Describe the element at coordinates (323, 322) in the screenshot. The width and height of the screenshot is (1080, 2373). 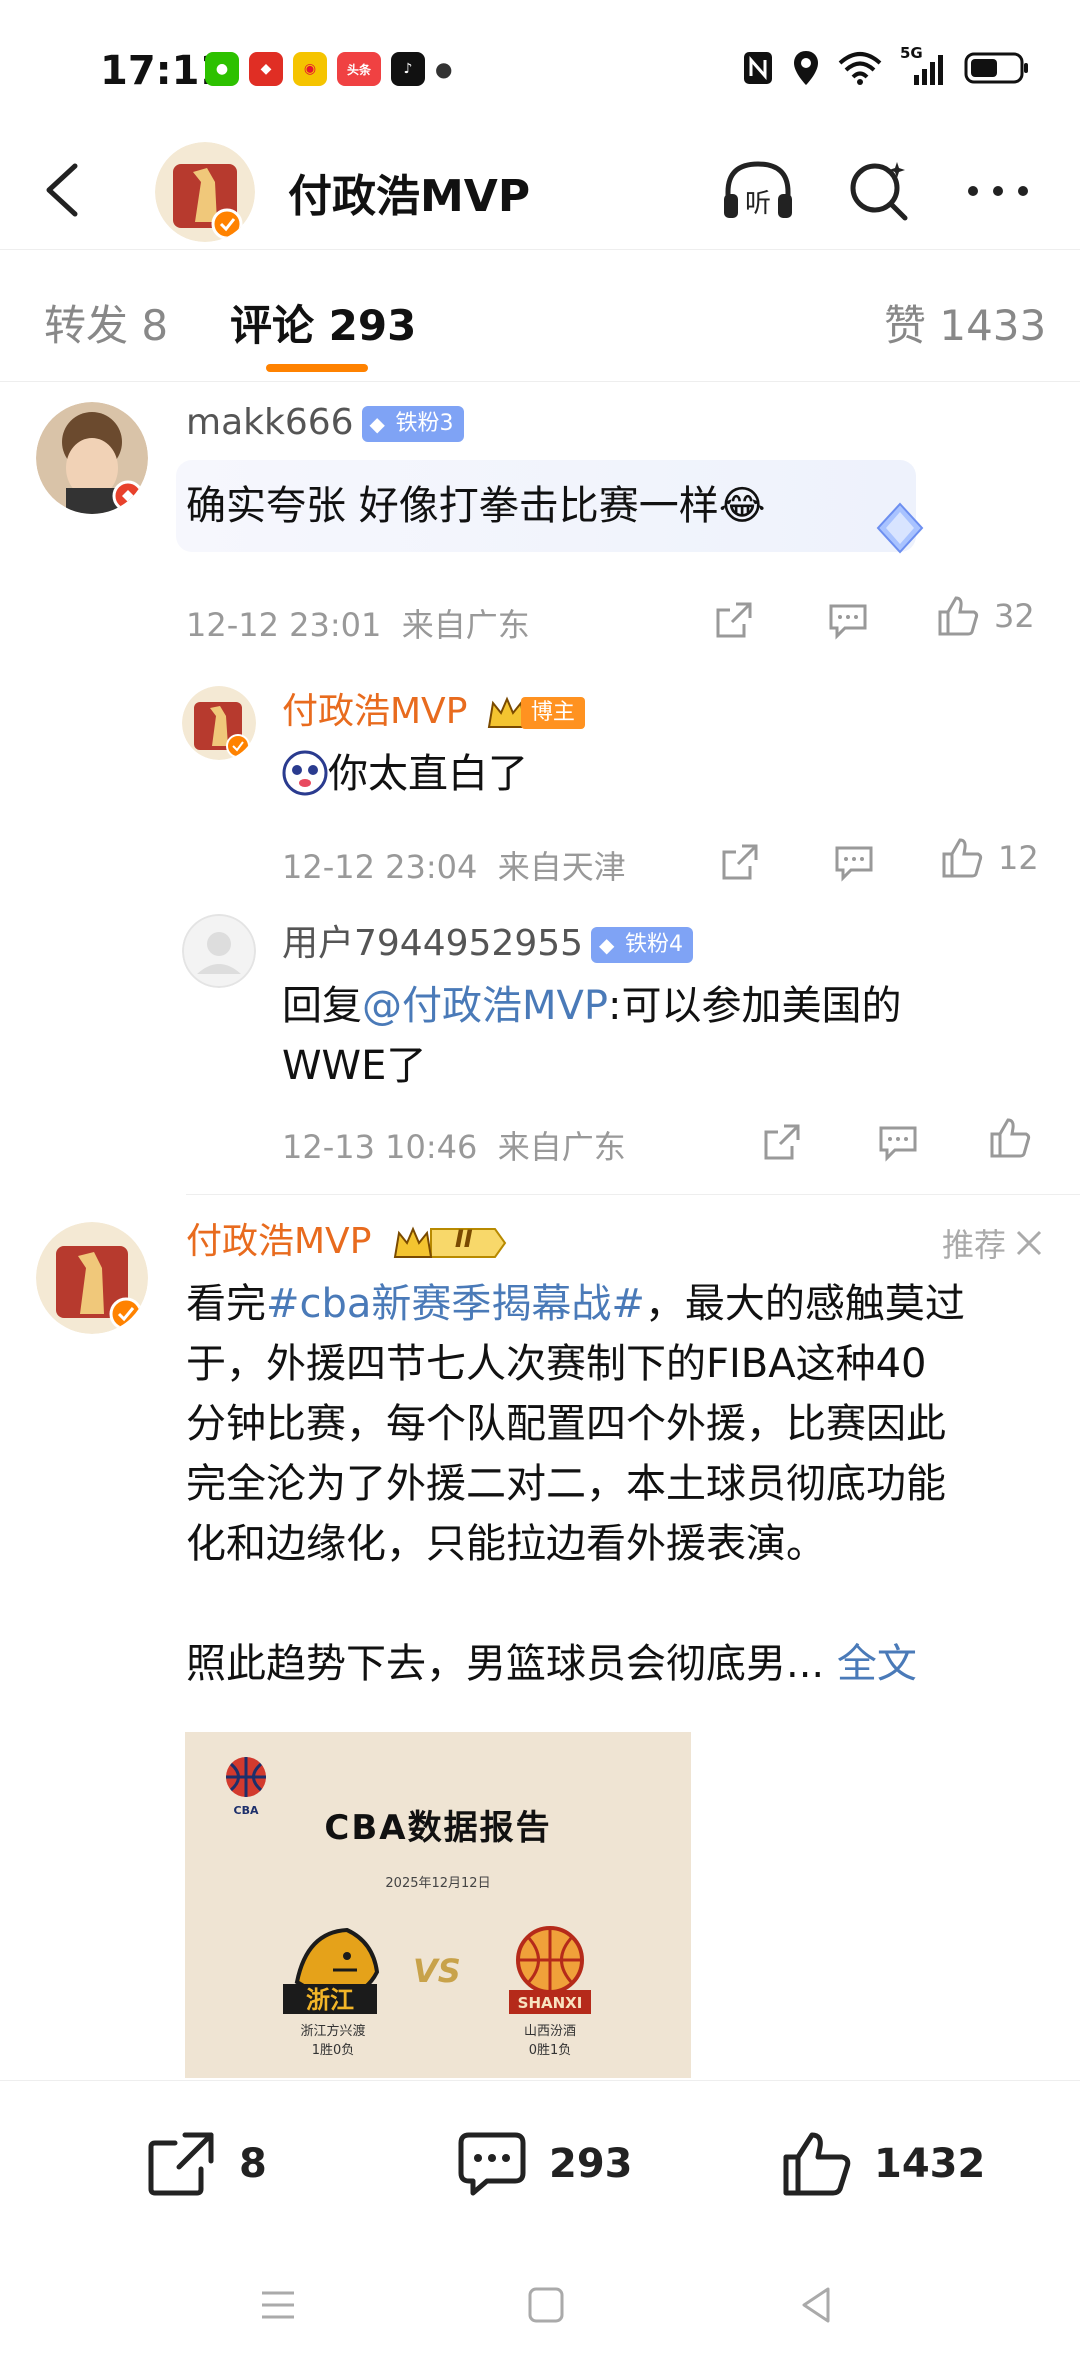
I see `tab-comments: 评论 293` at that location.